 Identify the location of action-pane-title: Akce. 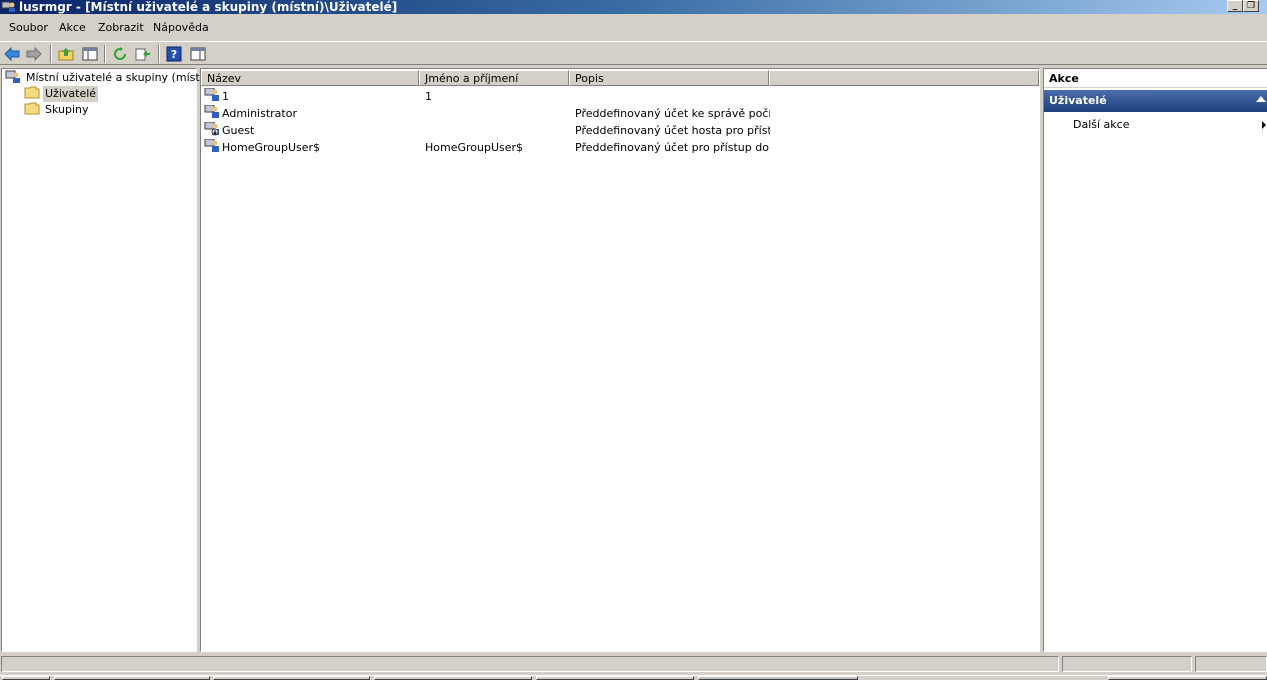
(1155, 79).